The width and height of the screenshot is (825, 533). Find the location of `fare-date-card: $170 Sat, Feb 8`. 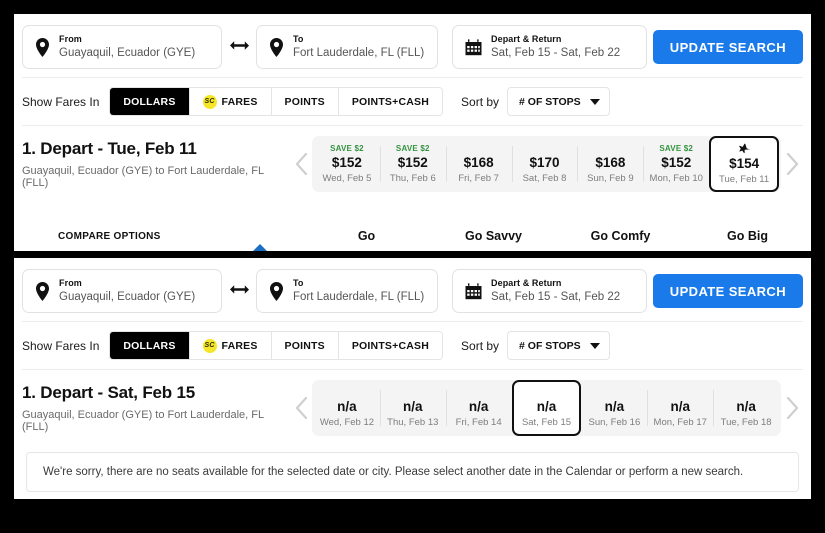

fare-date-card: $170 Sat, Feb 8 is located at coordinates (544, 164).